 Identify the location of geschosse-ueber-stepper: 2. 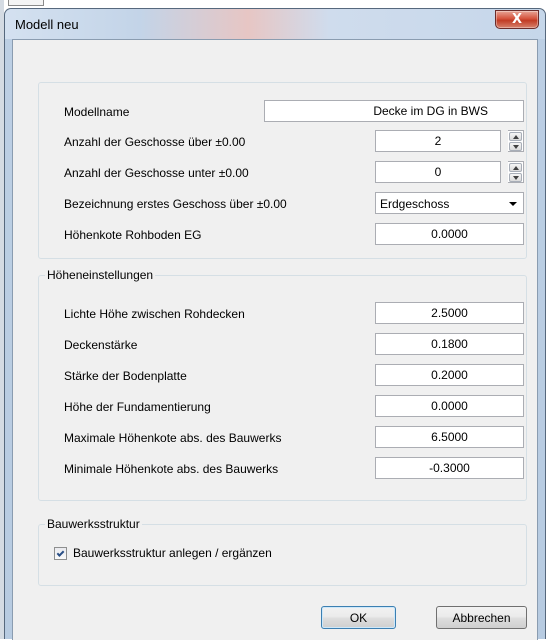
(449, 141).